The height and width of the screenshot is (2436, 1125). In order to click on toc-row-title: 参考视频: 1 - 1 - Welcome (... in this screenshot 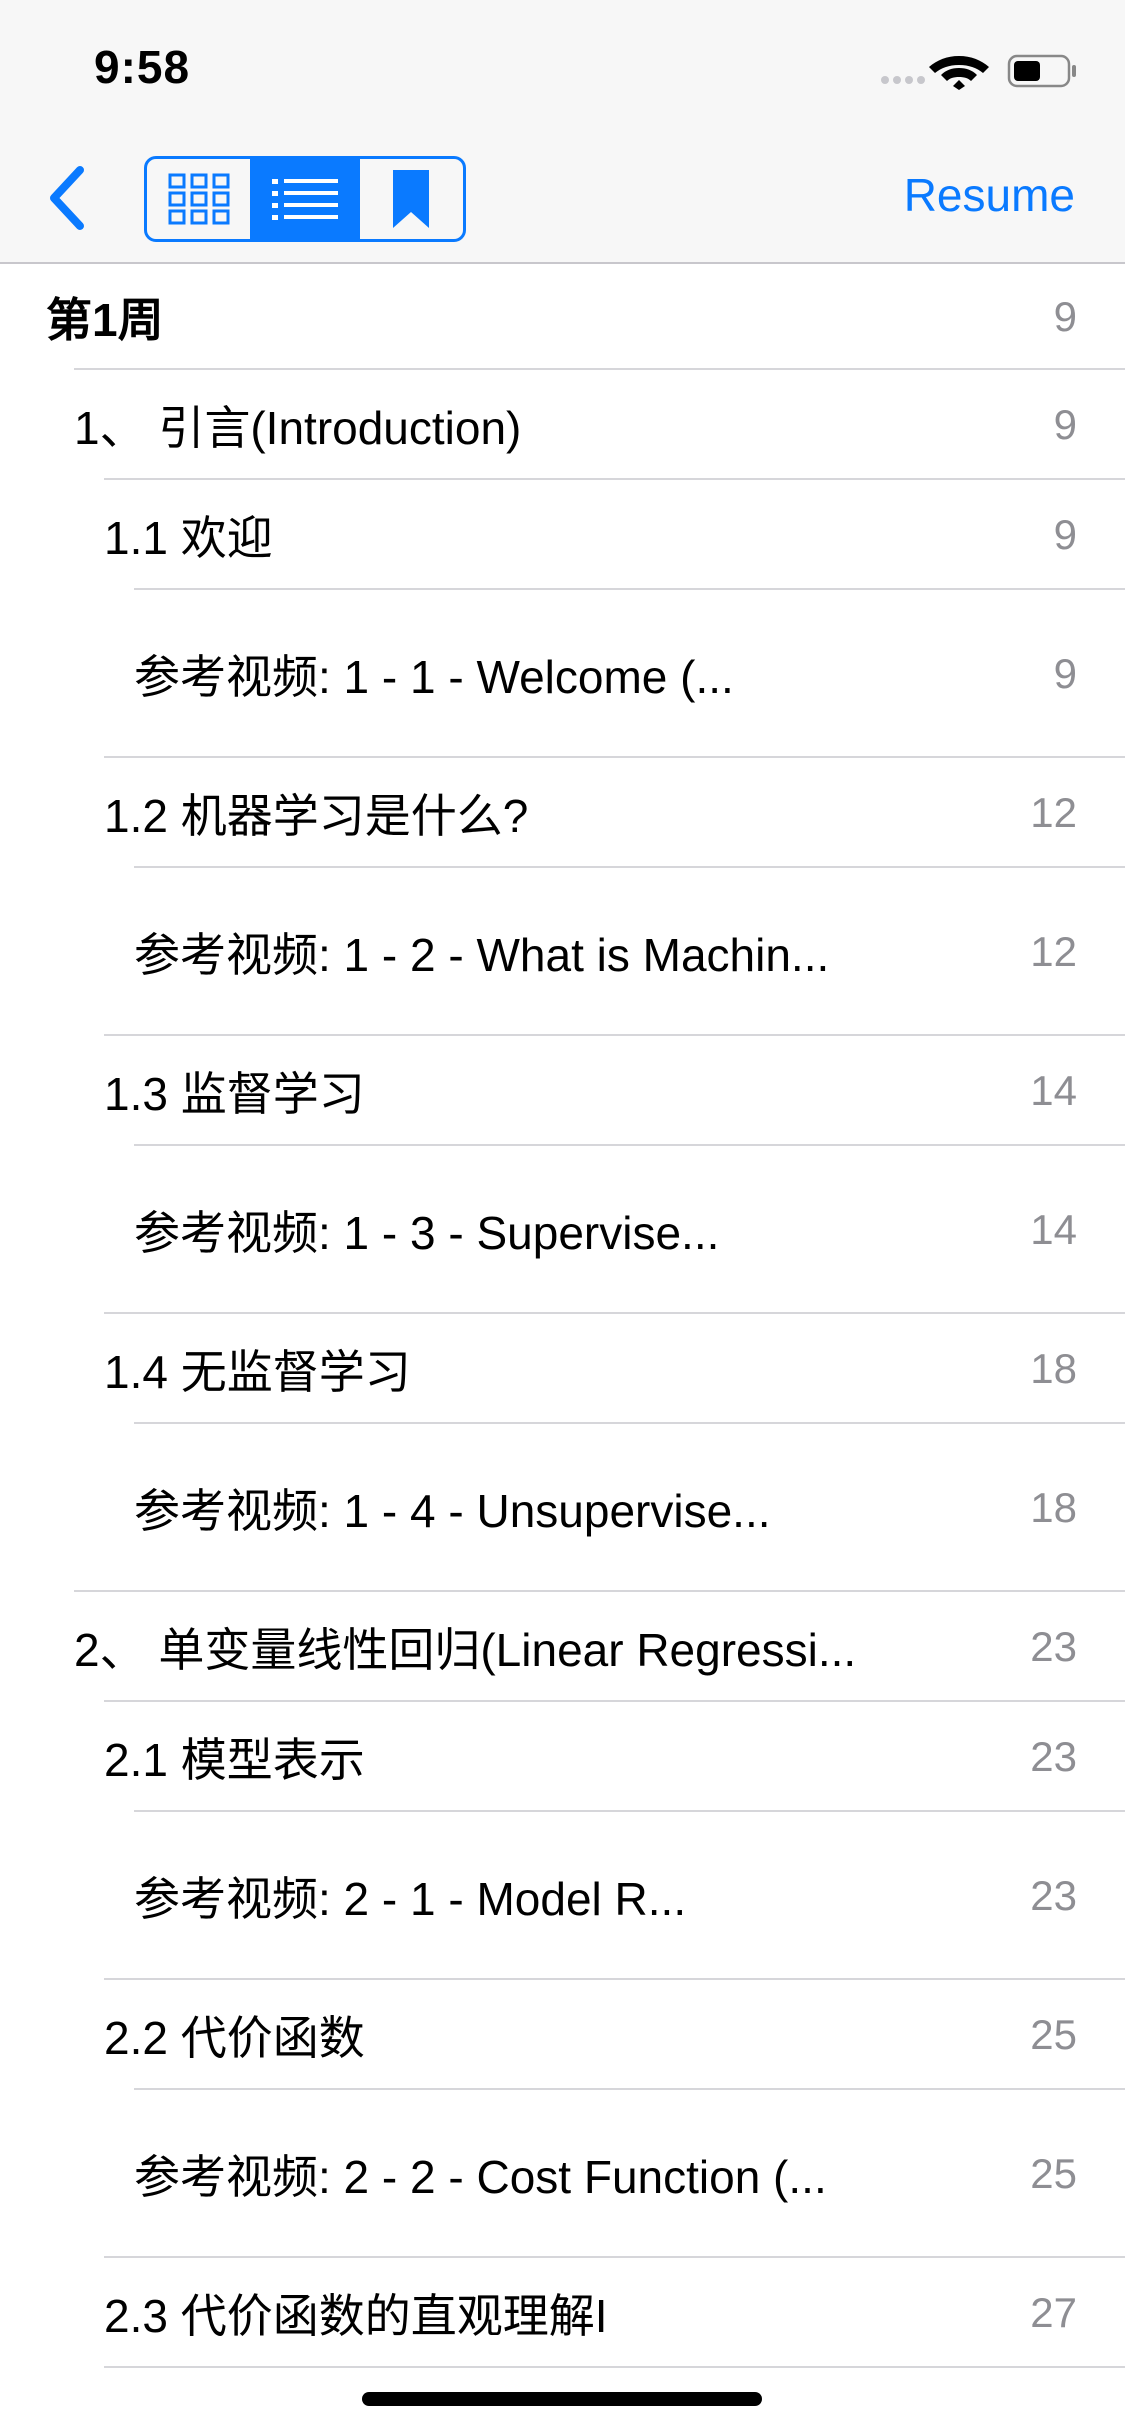, I will do `click(434, 677)`.